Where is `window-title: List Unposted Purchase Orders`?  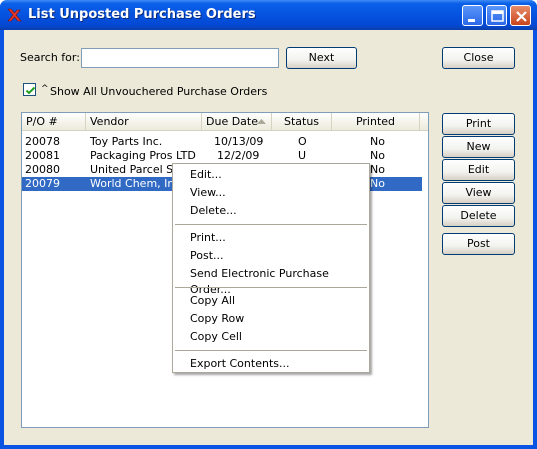 window-title: List Unposted Purchase Orders is located at coordinates (142, 14).